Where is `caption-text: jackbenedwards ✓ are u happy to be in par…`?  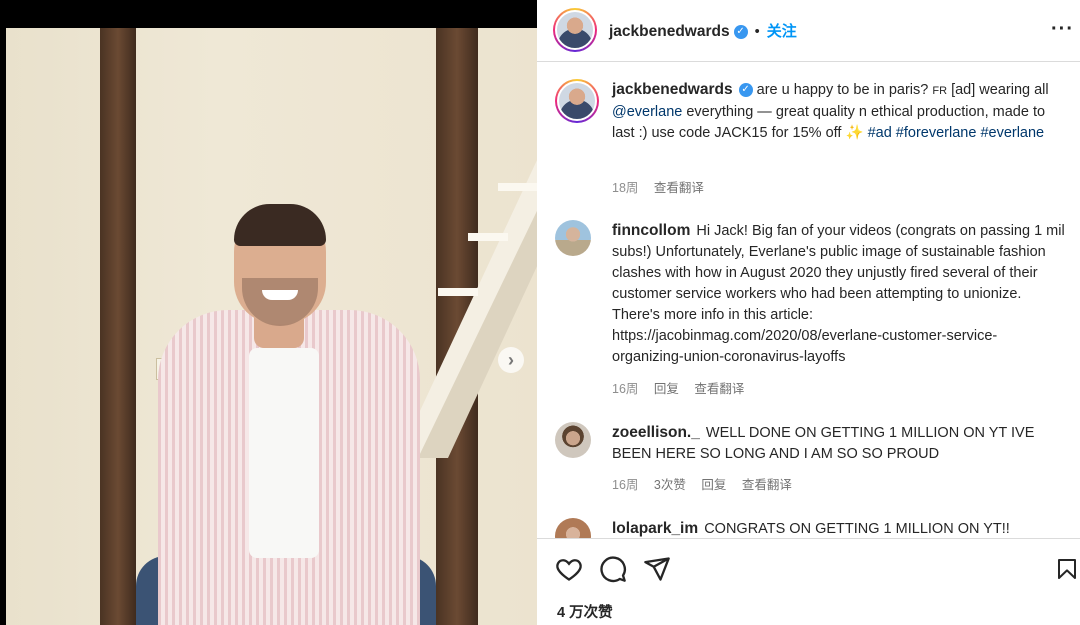 caption-text: jackbenedwards ✓ are u happy to be in par… is located at coordinates (839, 111).